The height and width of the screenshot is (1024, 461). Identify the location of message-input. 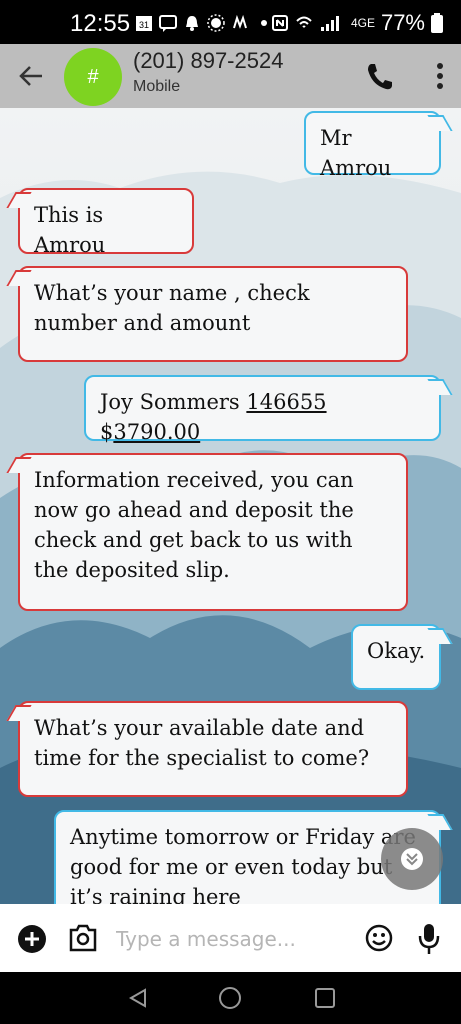
(234, 939).